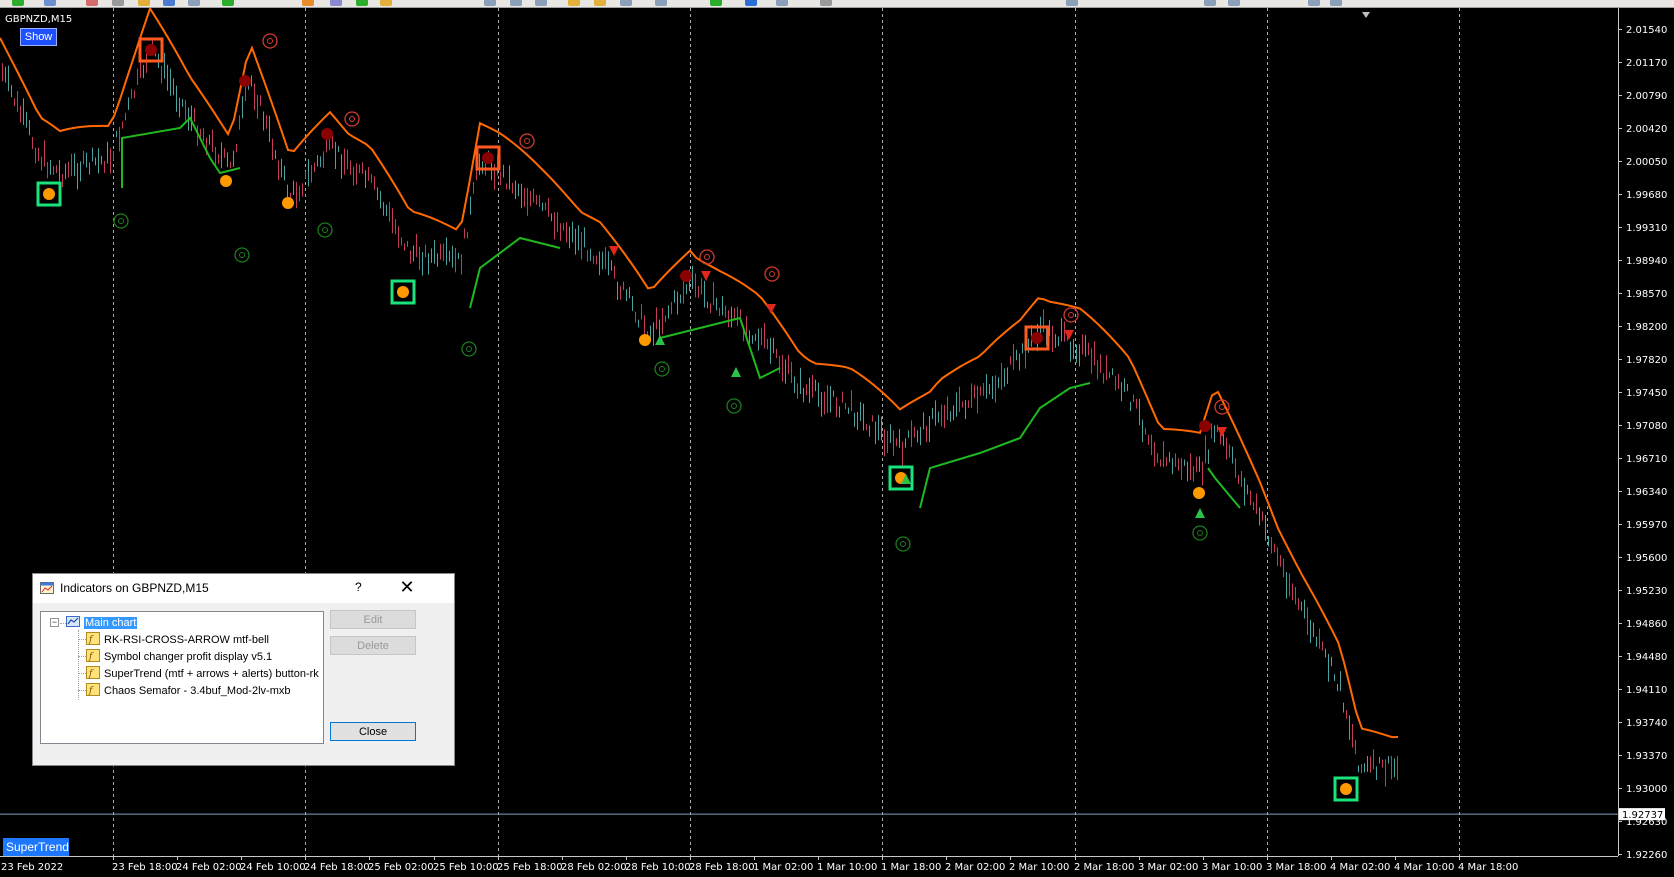 This screenshot has height=877, width=1674. What do you see at coordinates (1646, 261) in the screenshot?
I see `price-label: 1.98940` at bounding box center [1646, 261].